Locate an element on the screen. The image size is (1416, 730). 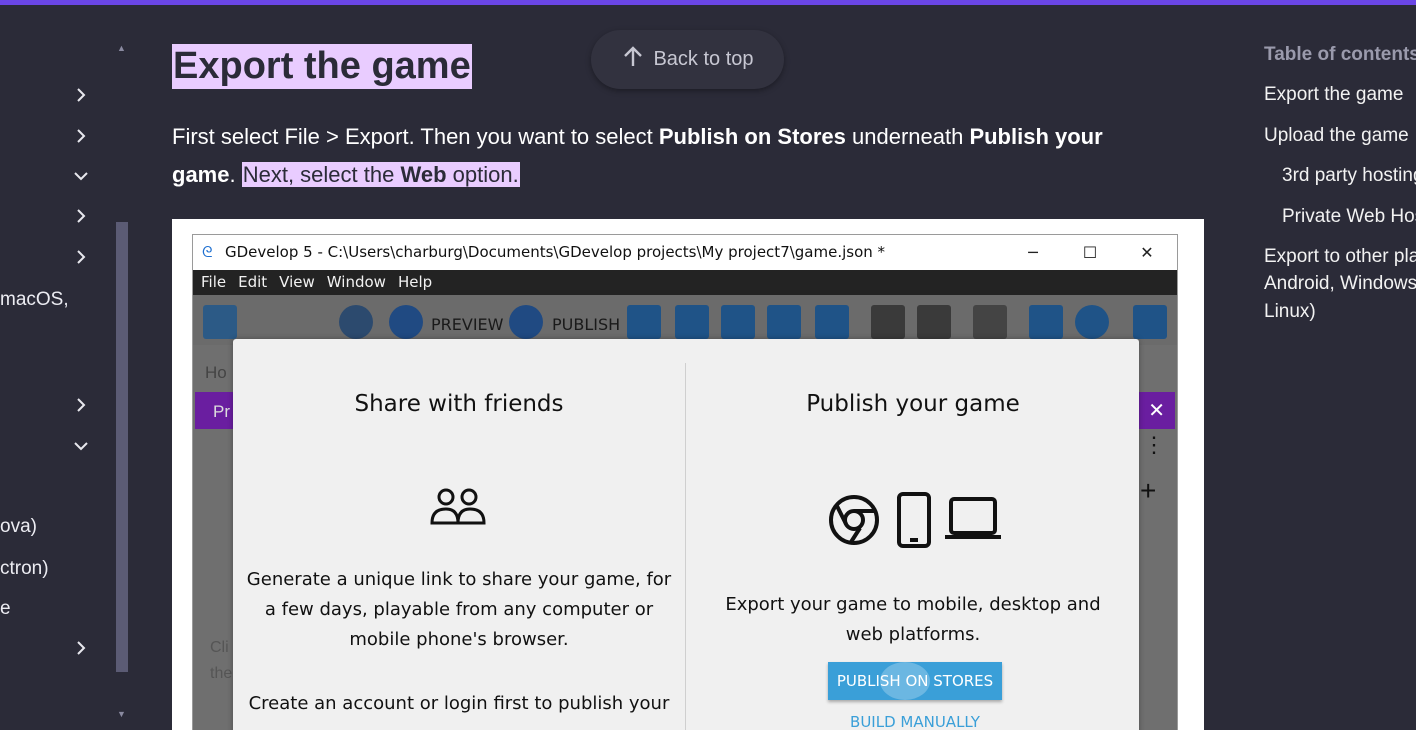
text: Next, select the is located at coordinates (321, 174).